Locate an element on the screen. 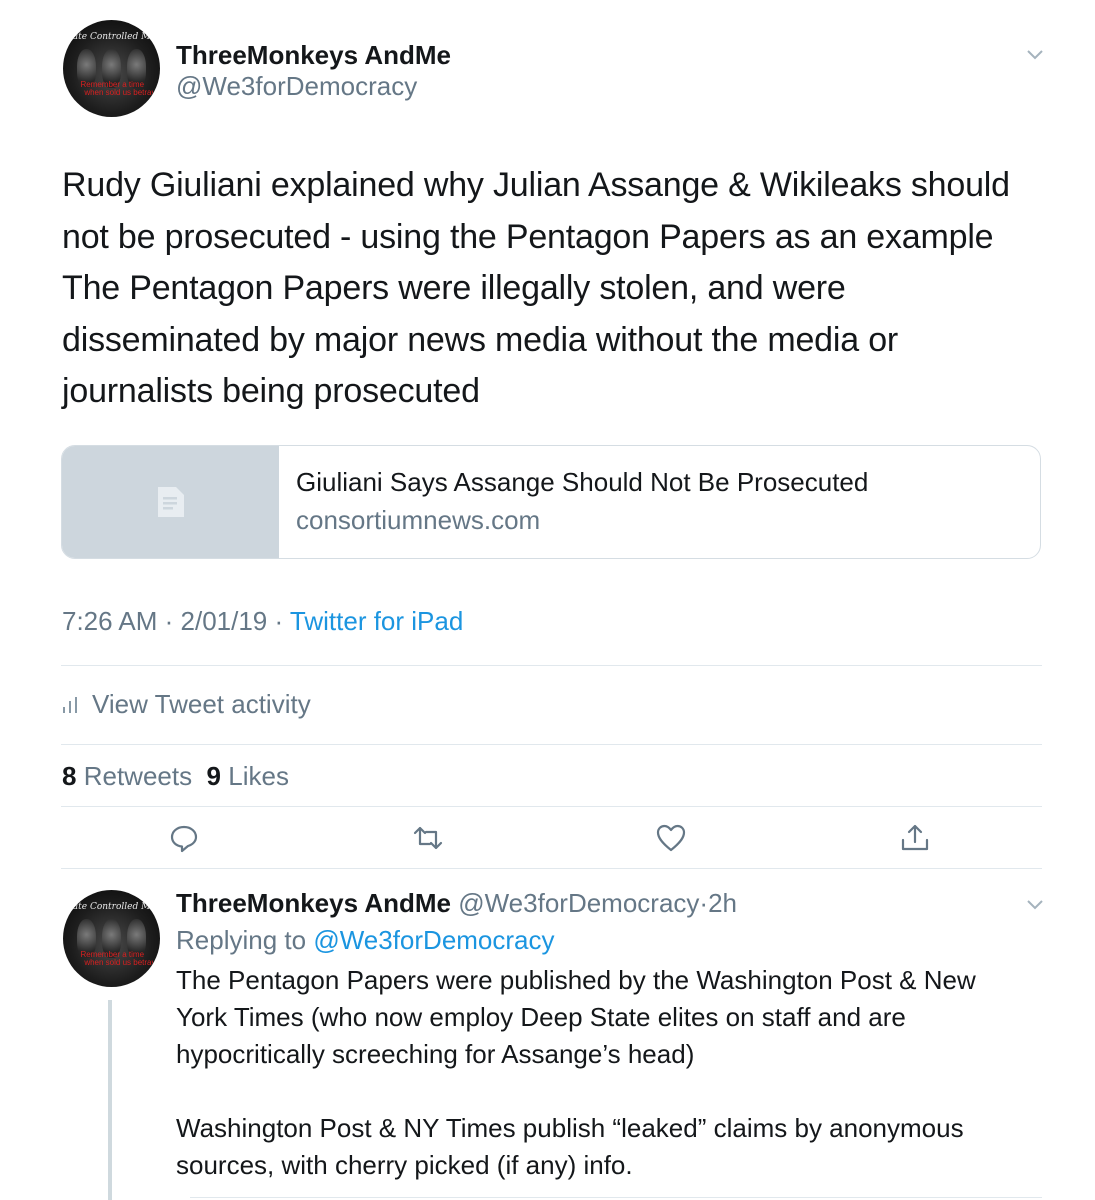 This screenshot has width=1095, height=1200. reply-icon is located at coordinates (184, 838).